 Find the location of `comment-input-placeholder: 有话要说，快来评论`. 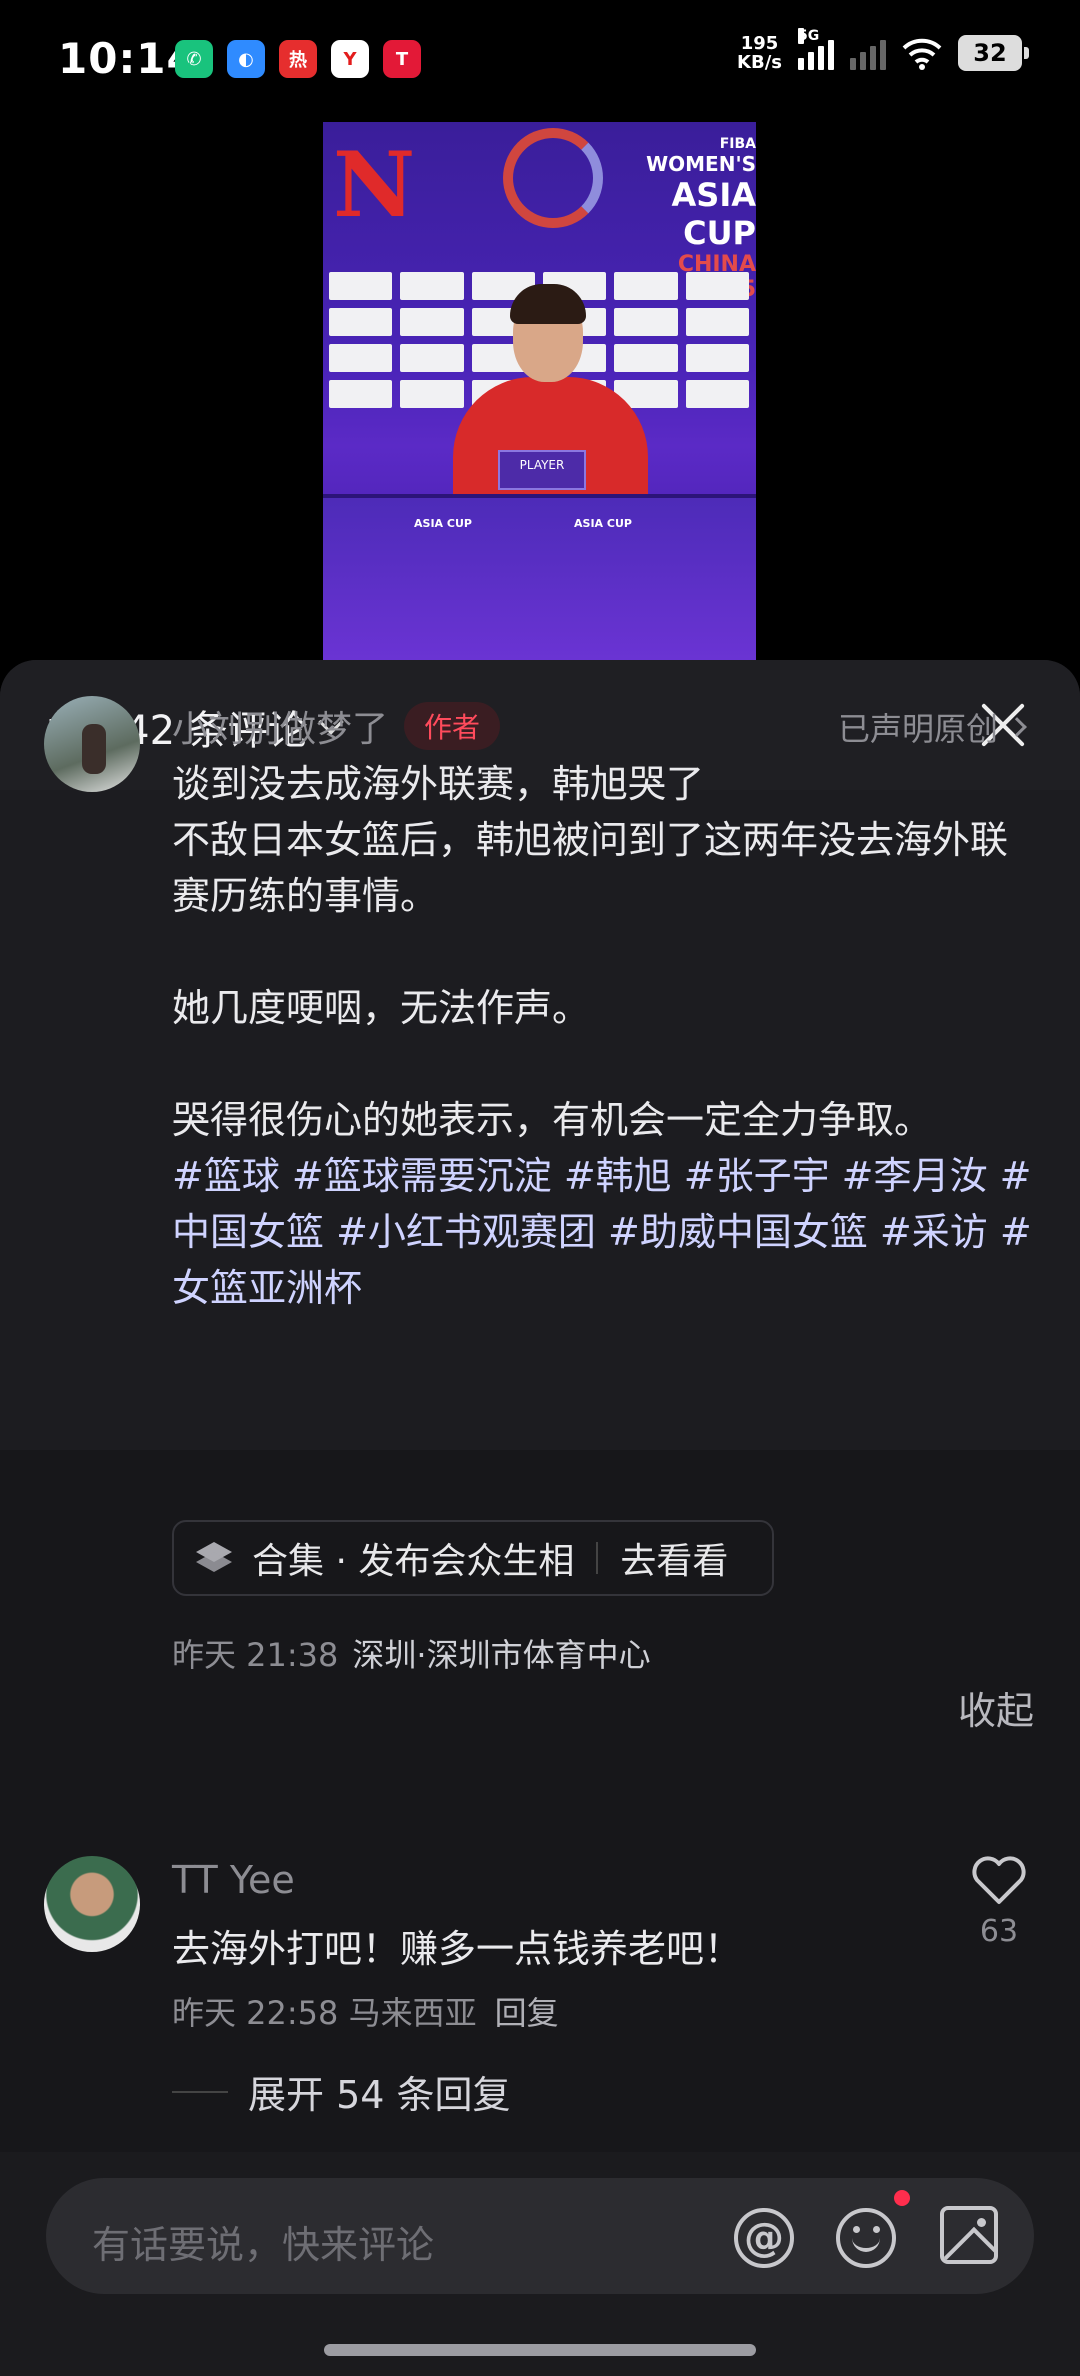

comment-input-placeholder: 有话要说，快来评论 is located at coordinates (263, 2241).